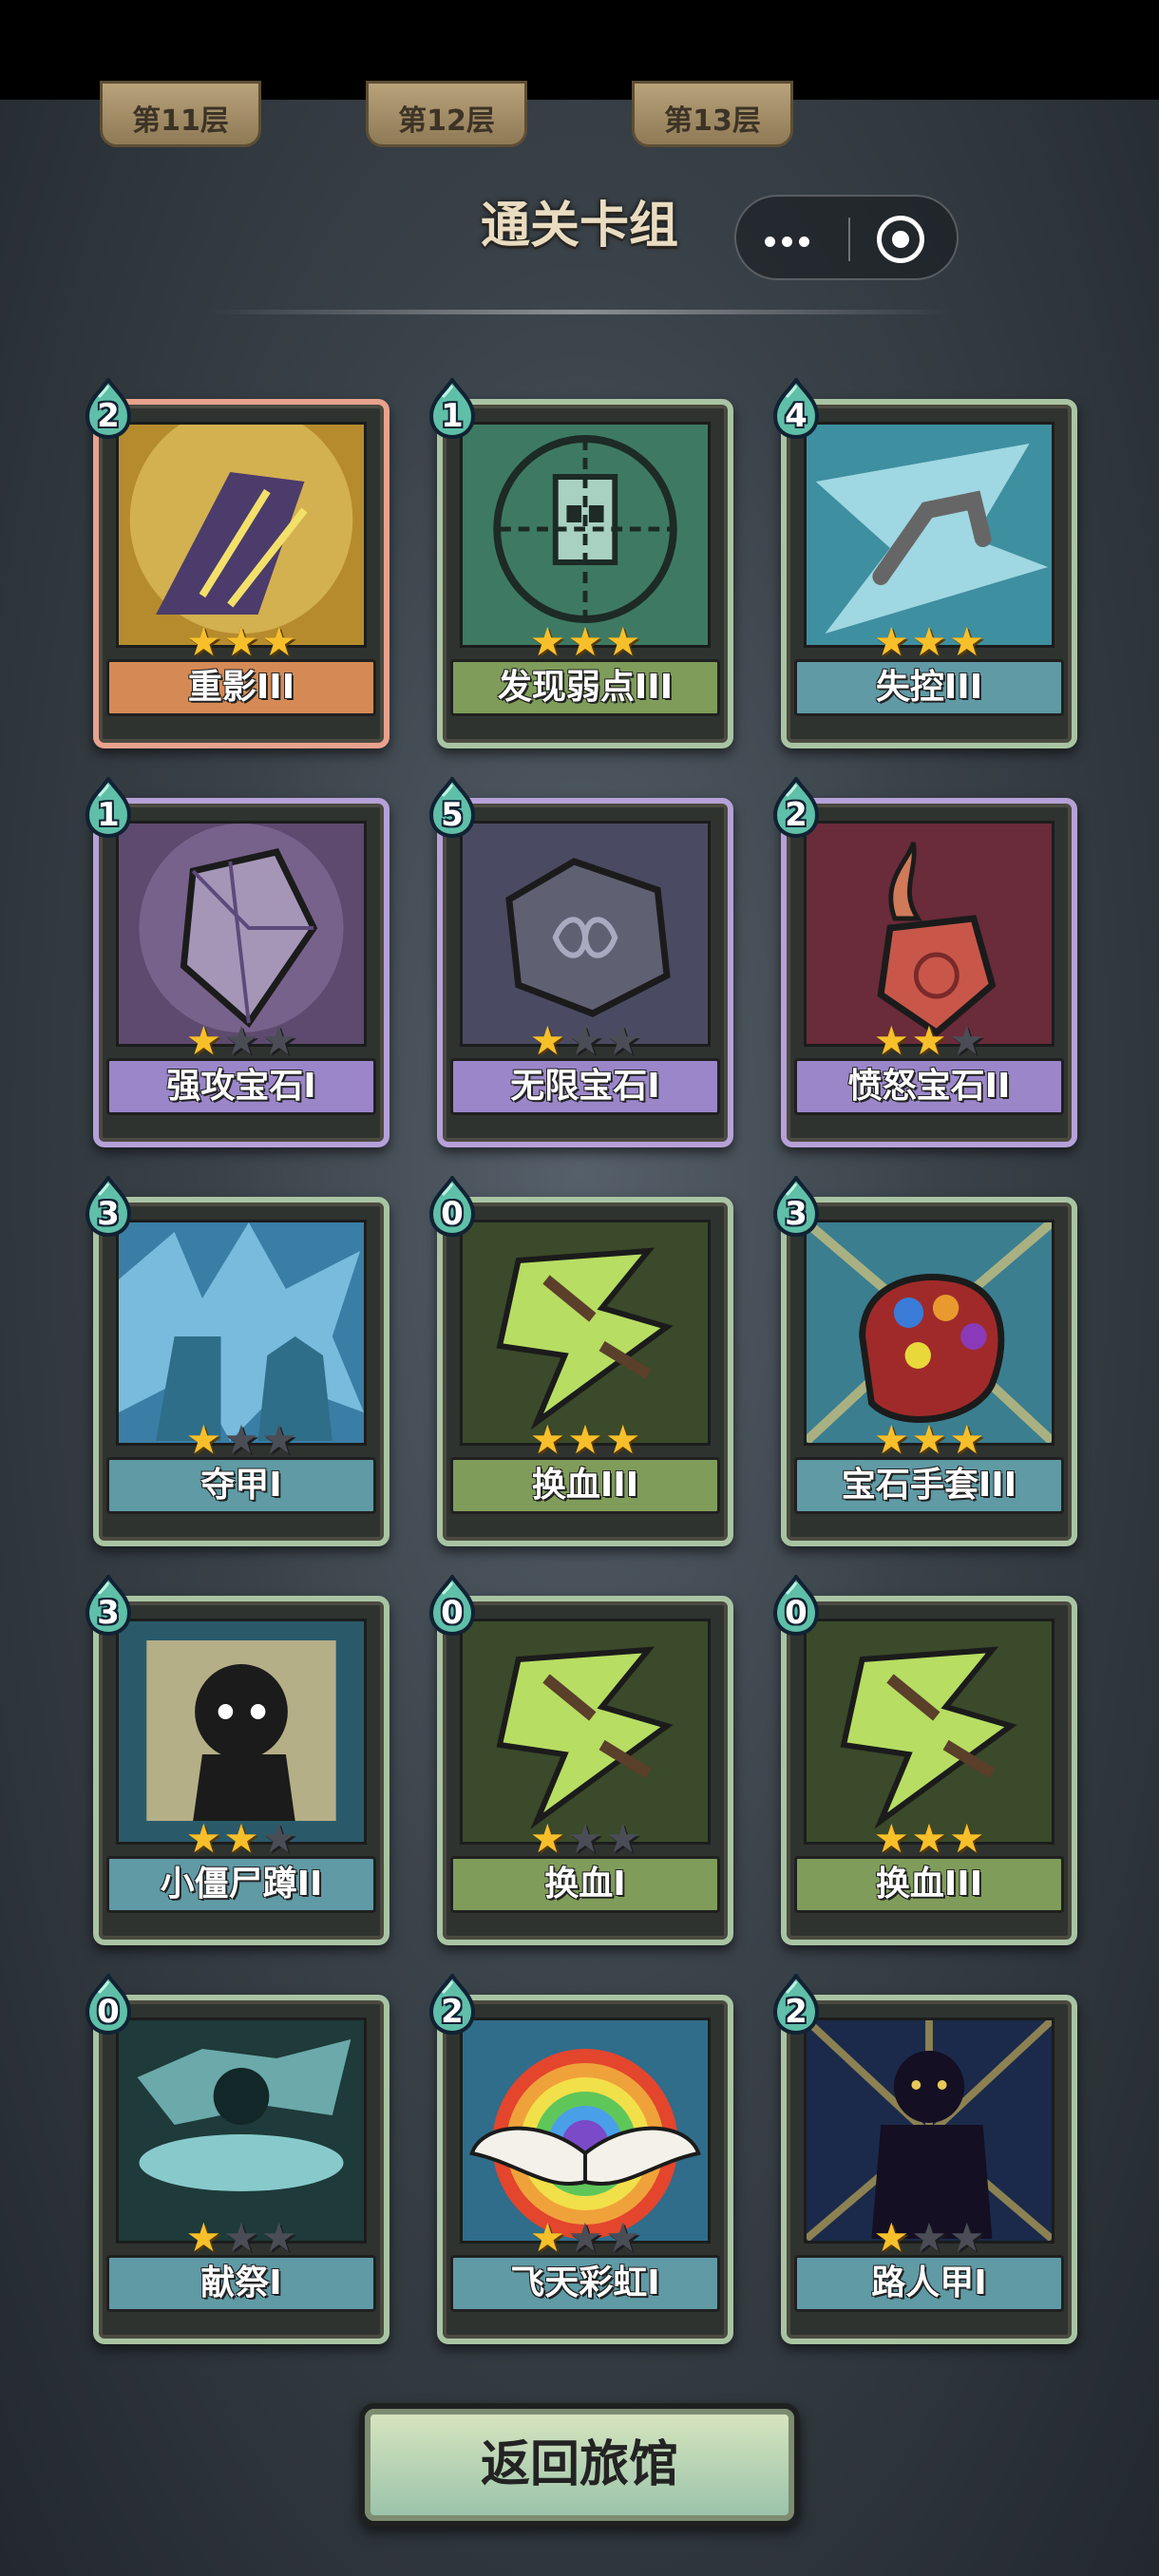 The height and width of the screenshot is (2576, 1159). What do you see at coordinates (579, 114) in the screenshot?
I see `floor-tabs: 第11层 第12层 第13层` at bounding box center [579, 114].